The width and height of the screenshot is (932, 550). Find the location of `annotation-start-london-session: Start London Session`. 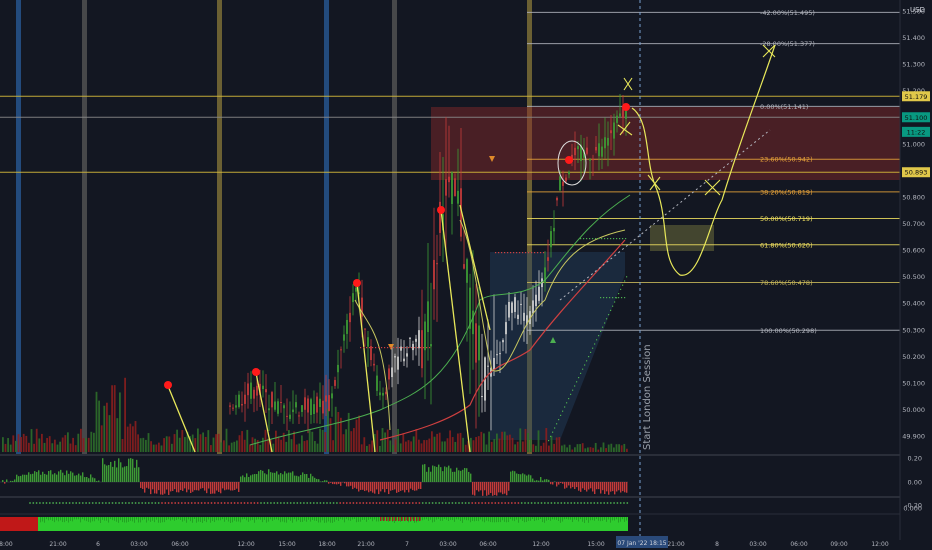

annotation-start-london-session: Start London Session is located at coordinates (647, 397).